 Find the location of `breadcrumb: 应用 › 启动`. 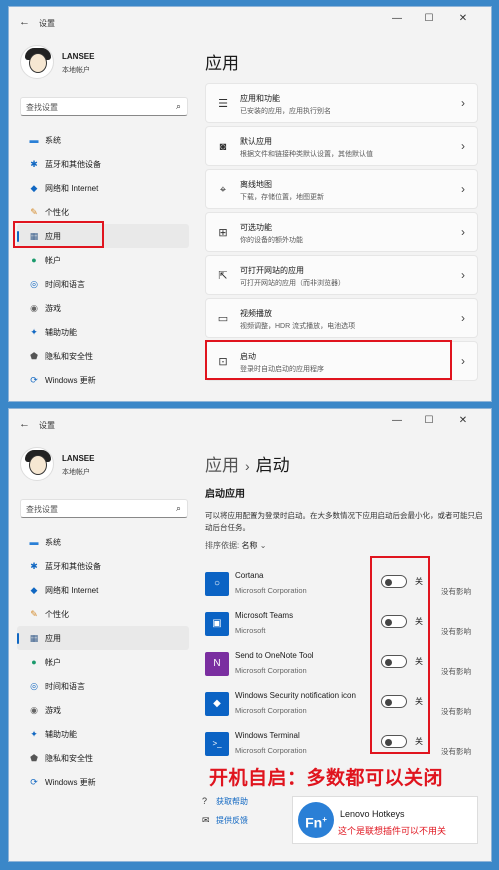

breadcrumb: 应用 › 启动 is located at coordinates (247, 463).